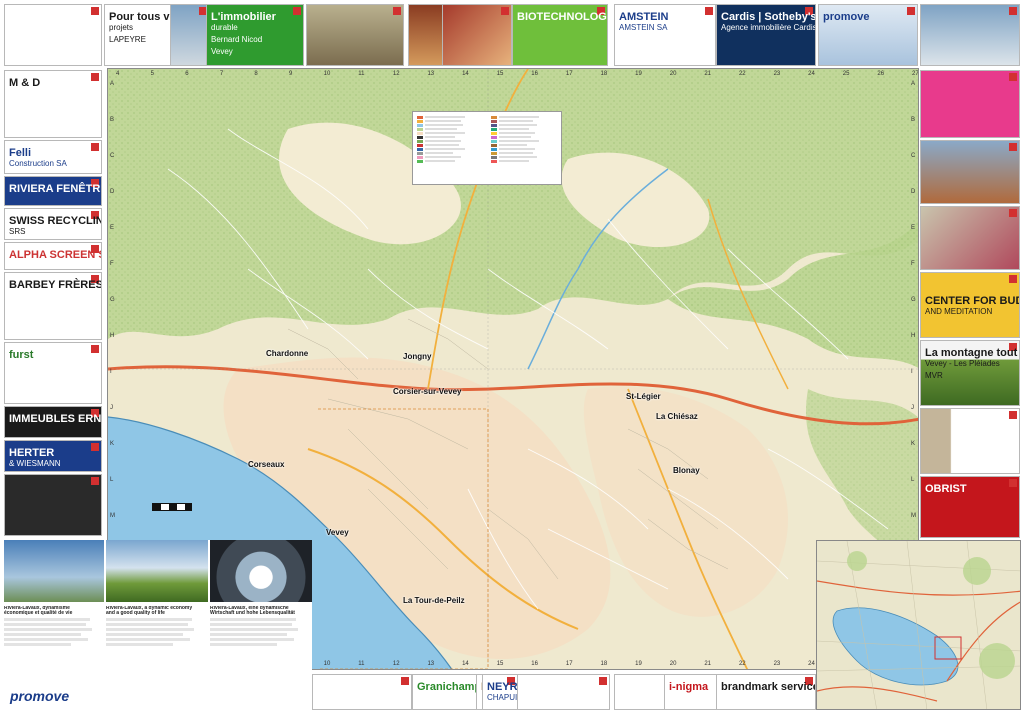  What do you see at coordinates (946, 489) in the screenshot?
I see `advert-text: OBRIST` at bounding box center [946, 489].